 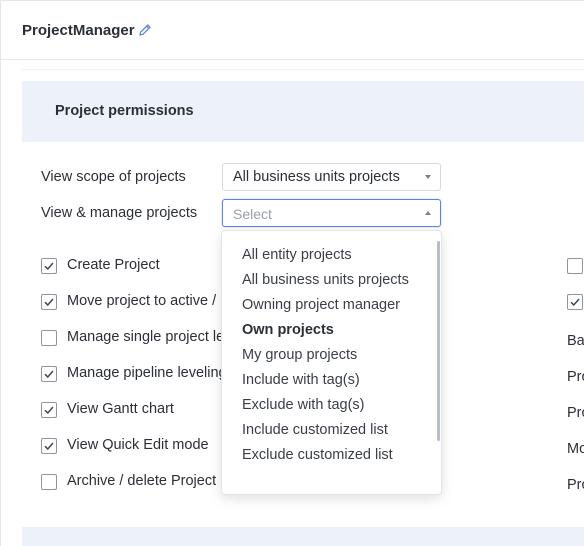 What do you see at coordinates (138, 445) in the screenshot?
I see `permission-label: View Quick Edit mode` at bounding box center [138, 445].